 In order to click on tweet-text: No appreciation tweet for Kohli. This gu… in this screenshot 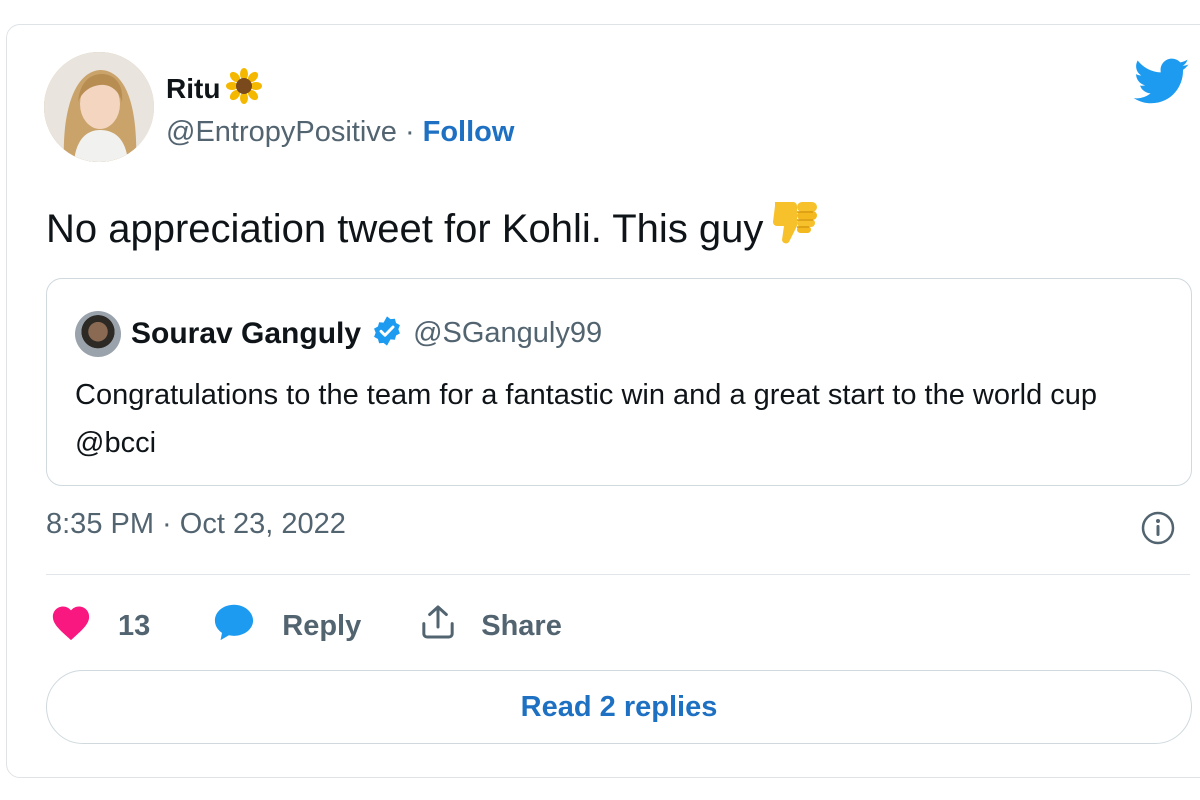, I will do `click(405, 228)`.